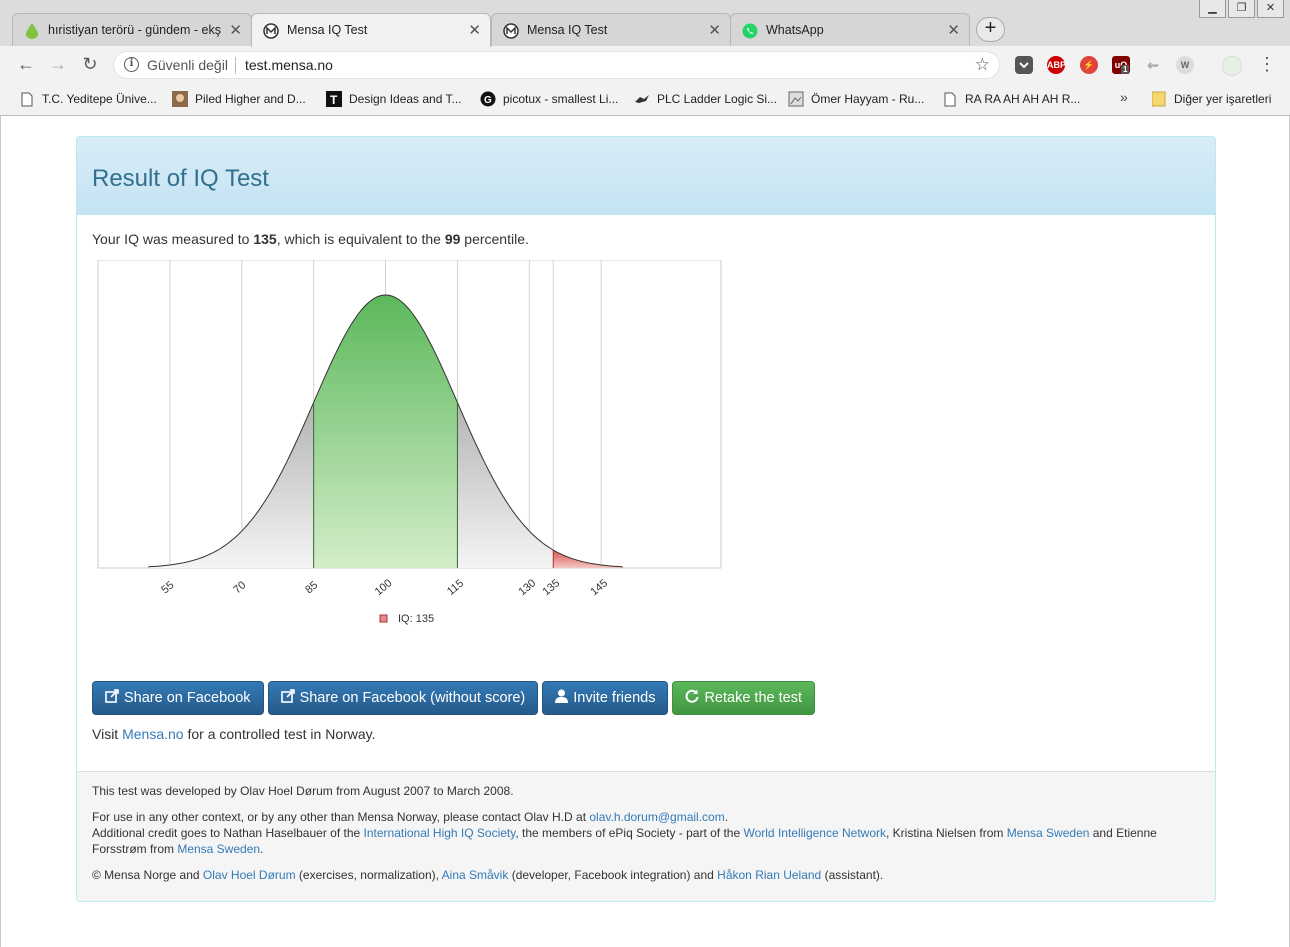 The width and height of the screenshot is (1290, 947). What do you see at coordinates (726, 817) in the screenshot?
I see `contact-suffix: .` at bounding box center [726, 817].